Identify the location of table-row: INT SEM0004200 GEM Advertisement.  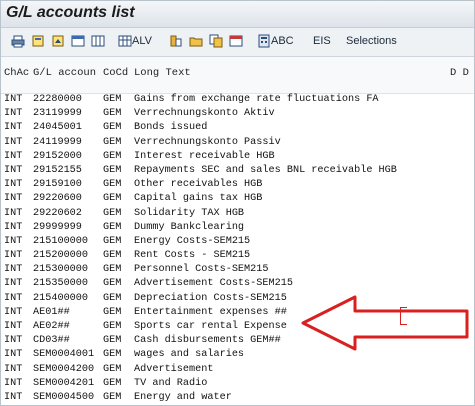
(237, 371).